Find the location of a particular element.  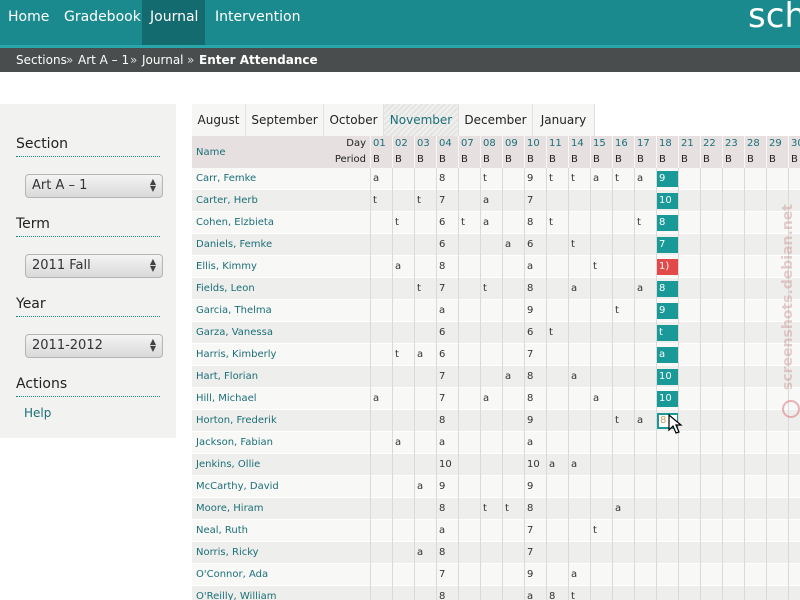

term-select: 2011 Fall ▲ ▼ is located at coordinates (94, 266).